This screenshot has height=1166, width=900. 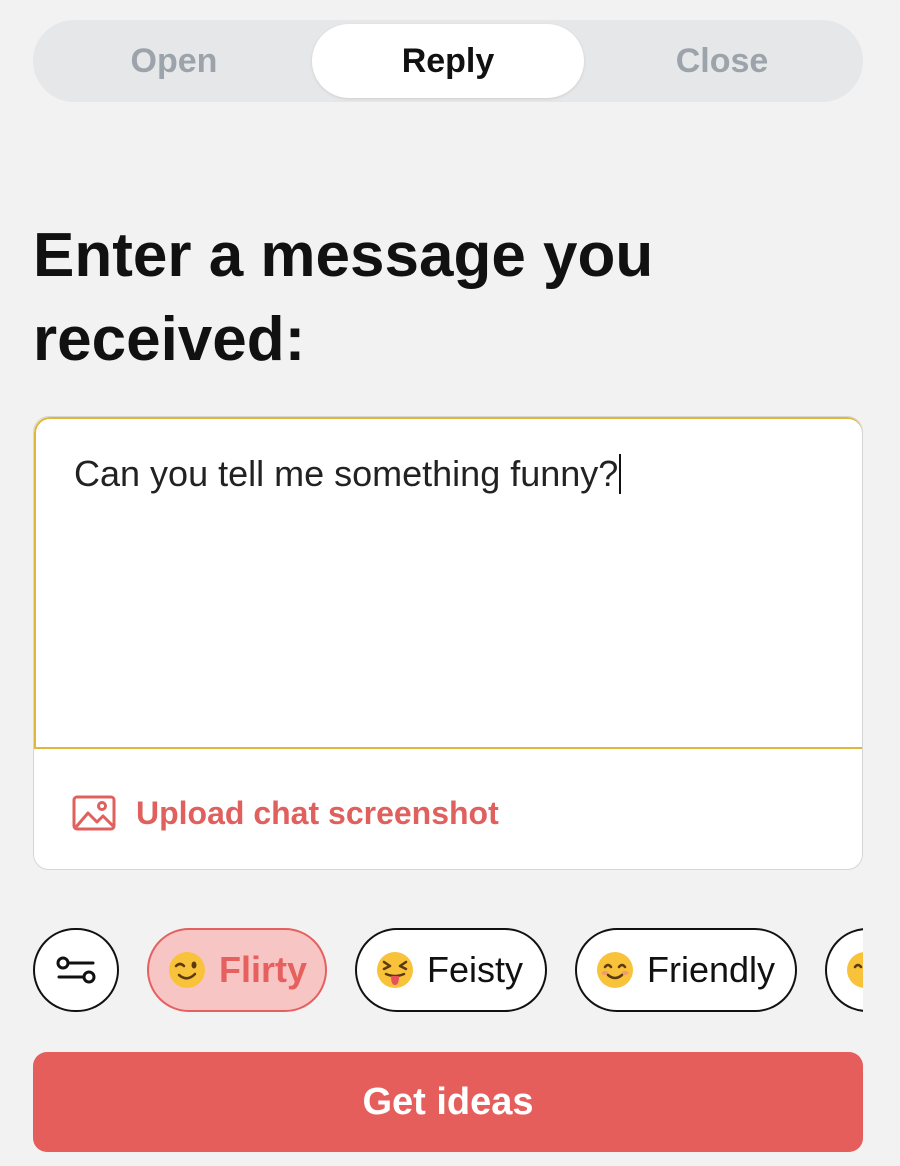 I want to click on get-ideas-button: Get ideas, so click(x=448, y=1102).